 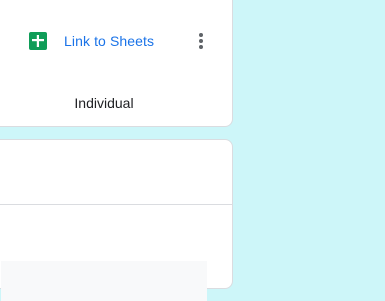 I want to click on link-to-sheets-button: Link to Sheets, so click(x=91, y=41).